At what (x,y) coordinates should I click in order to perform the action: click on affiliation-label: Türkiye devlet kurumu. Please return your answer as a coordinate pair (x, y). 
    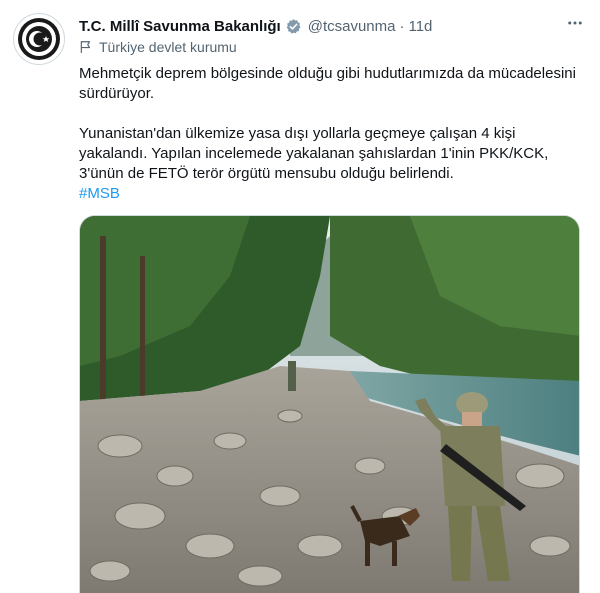
    Looking at the image, I should click on (158, 47).